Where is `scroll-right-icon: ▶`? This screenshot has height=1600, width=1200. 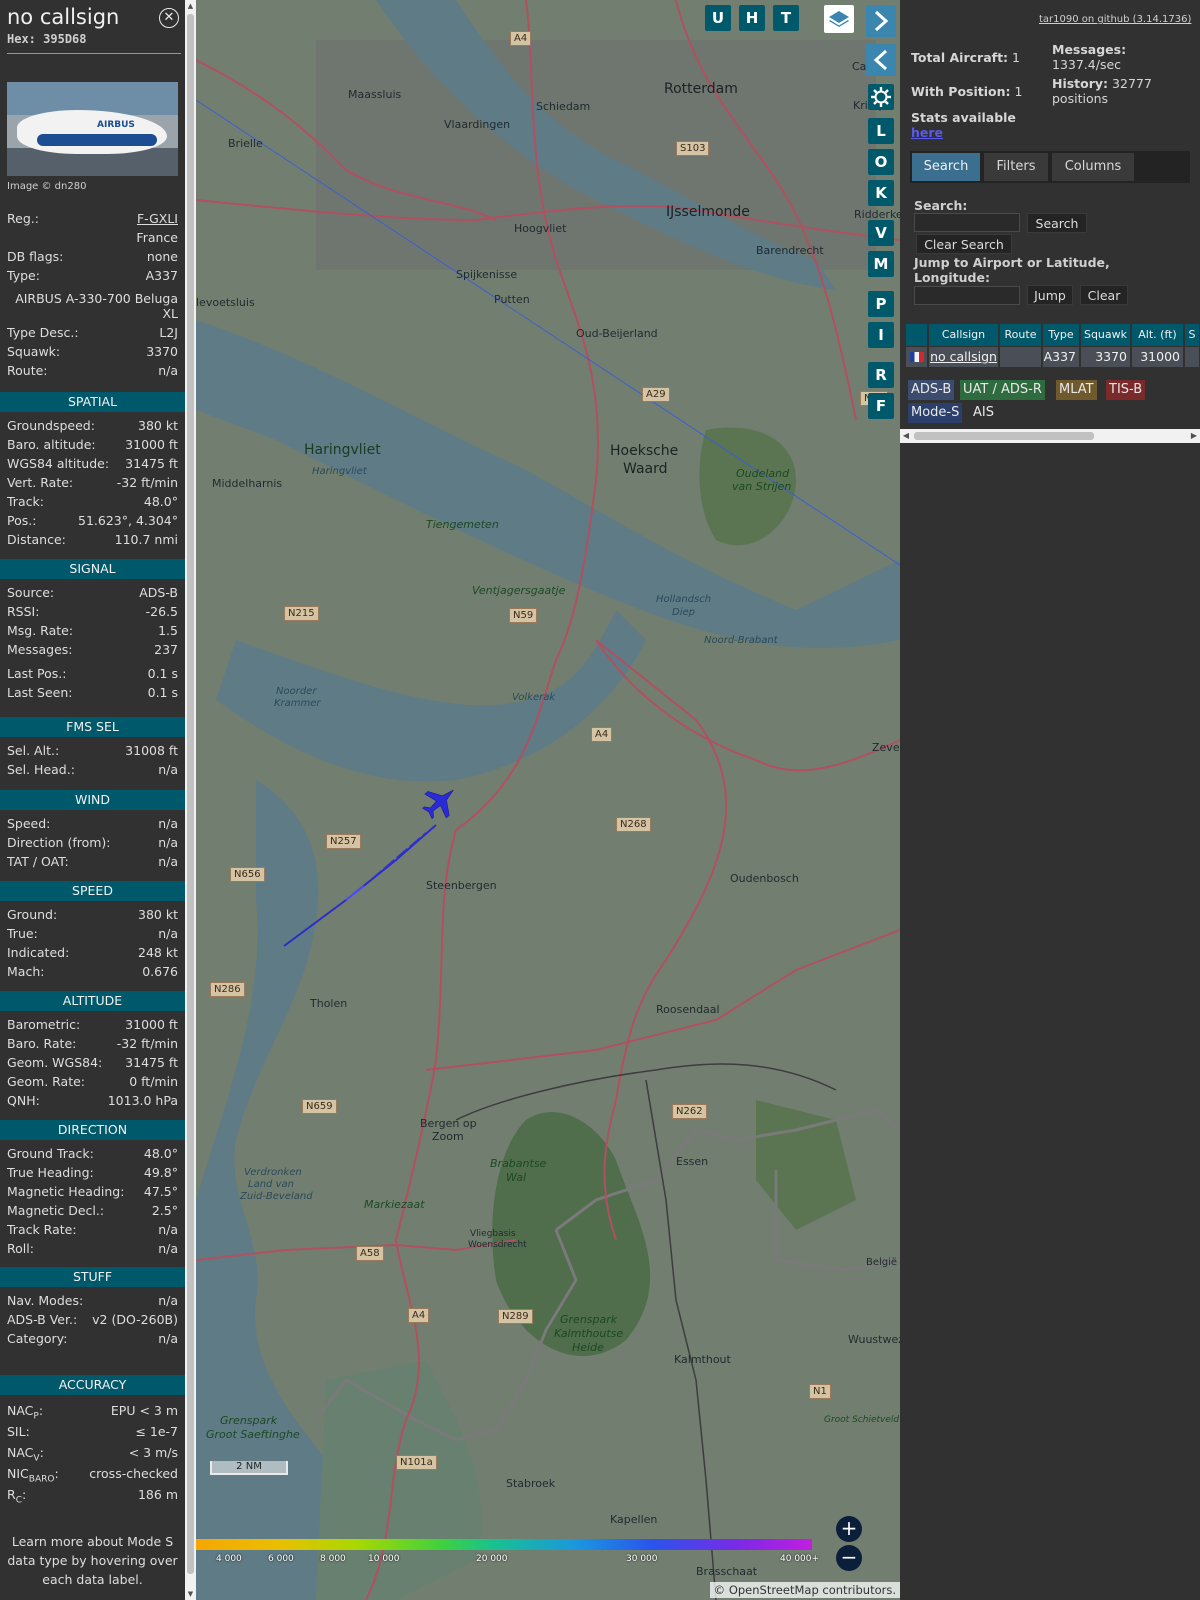
scroll-right-icon: ▶ is located at coordinates (1194, 436).